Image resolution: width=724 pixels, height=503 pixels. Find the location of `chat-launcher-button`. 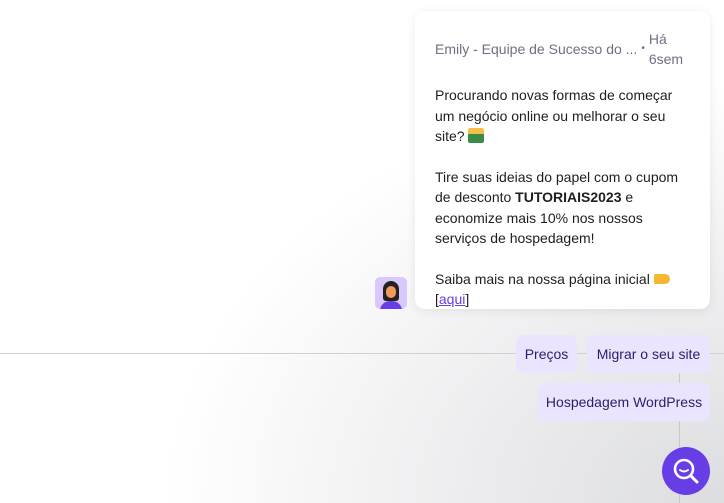

chat-launcher-button is located at coordinates (686, 471).